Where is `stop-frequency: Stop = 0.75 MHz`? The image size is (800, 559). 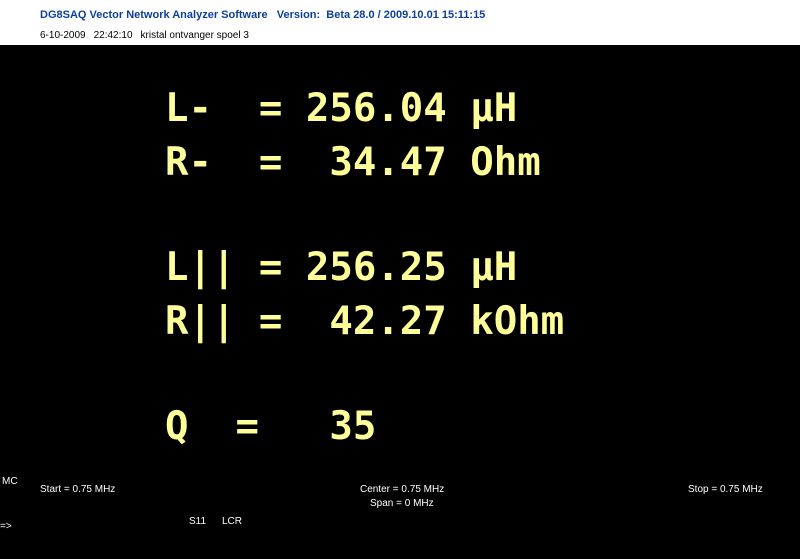
stop-frequency: Stop = 0.75 MHz is located at coordinates (725, 489).